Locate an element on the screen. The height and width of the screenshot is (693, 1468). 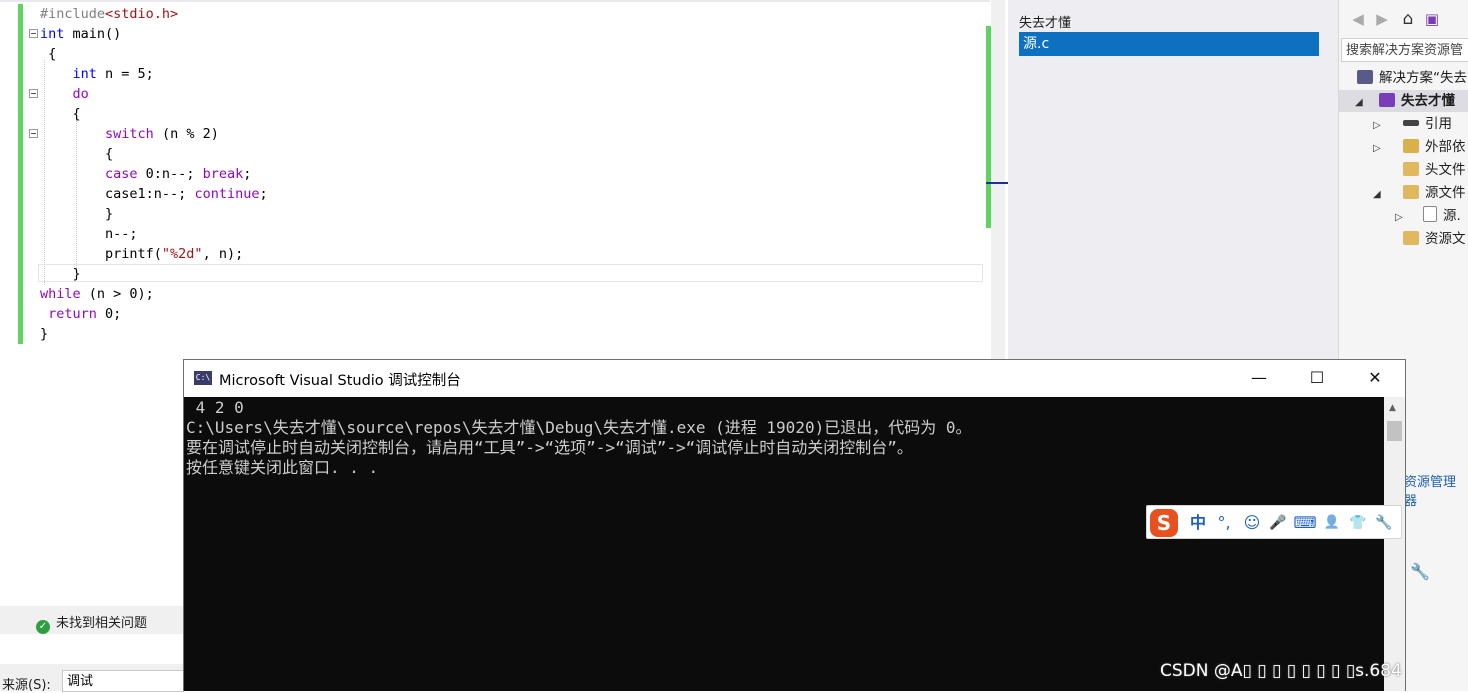
issues-status: ✓ 未找到相关问题 is located at coordinates (91, 623).